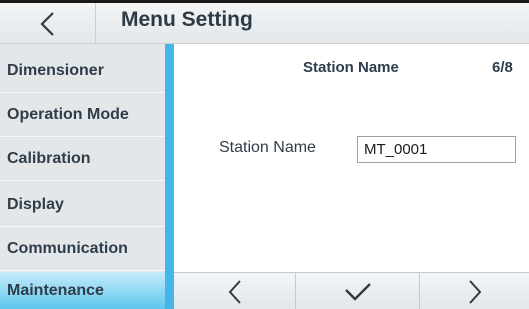  I want to click on sidebar-item-label: Dimensioner, so click(55, 70).